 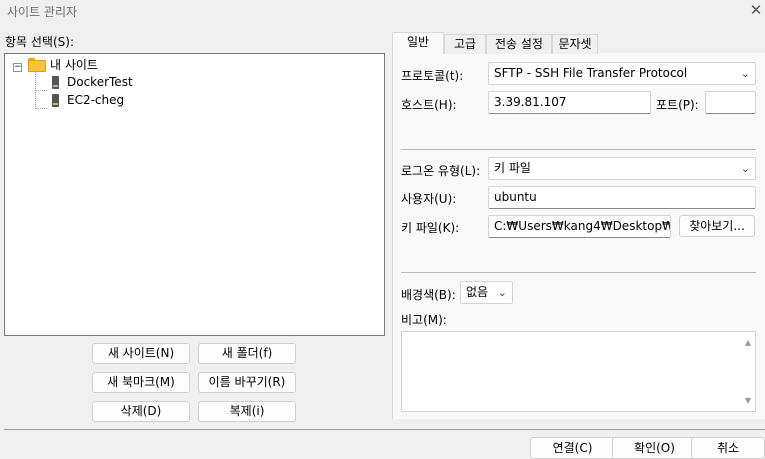 I want to click on logon-type-label: 로그온 유형(L):, so click(x=441, y=171).